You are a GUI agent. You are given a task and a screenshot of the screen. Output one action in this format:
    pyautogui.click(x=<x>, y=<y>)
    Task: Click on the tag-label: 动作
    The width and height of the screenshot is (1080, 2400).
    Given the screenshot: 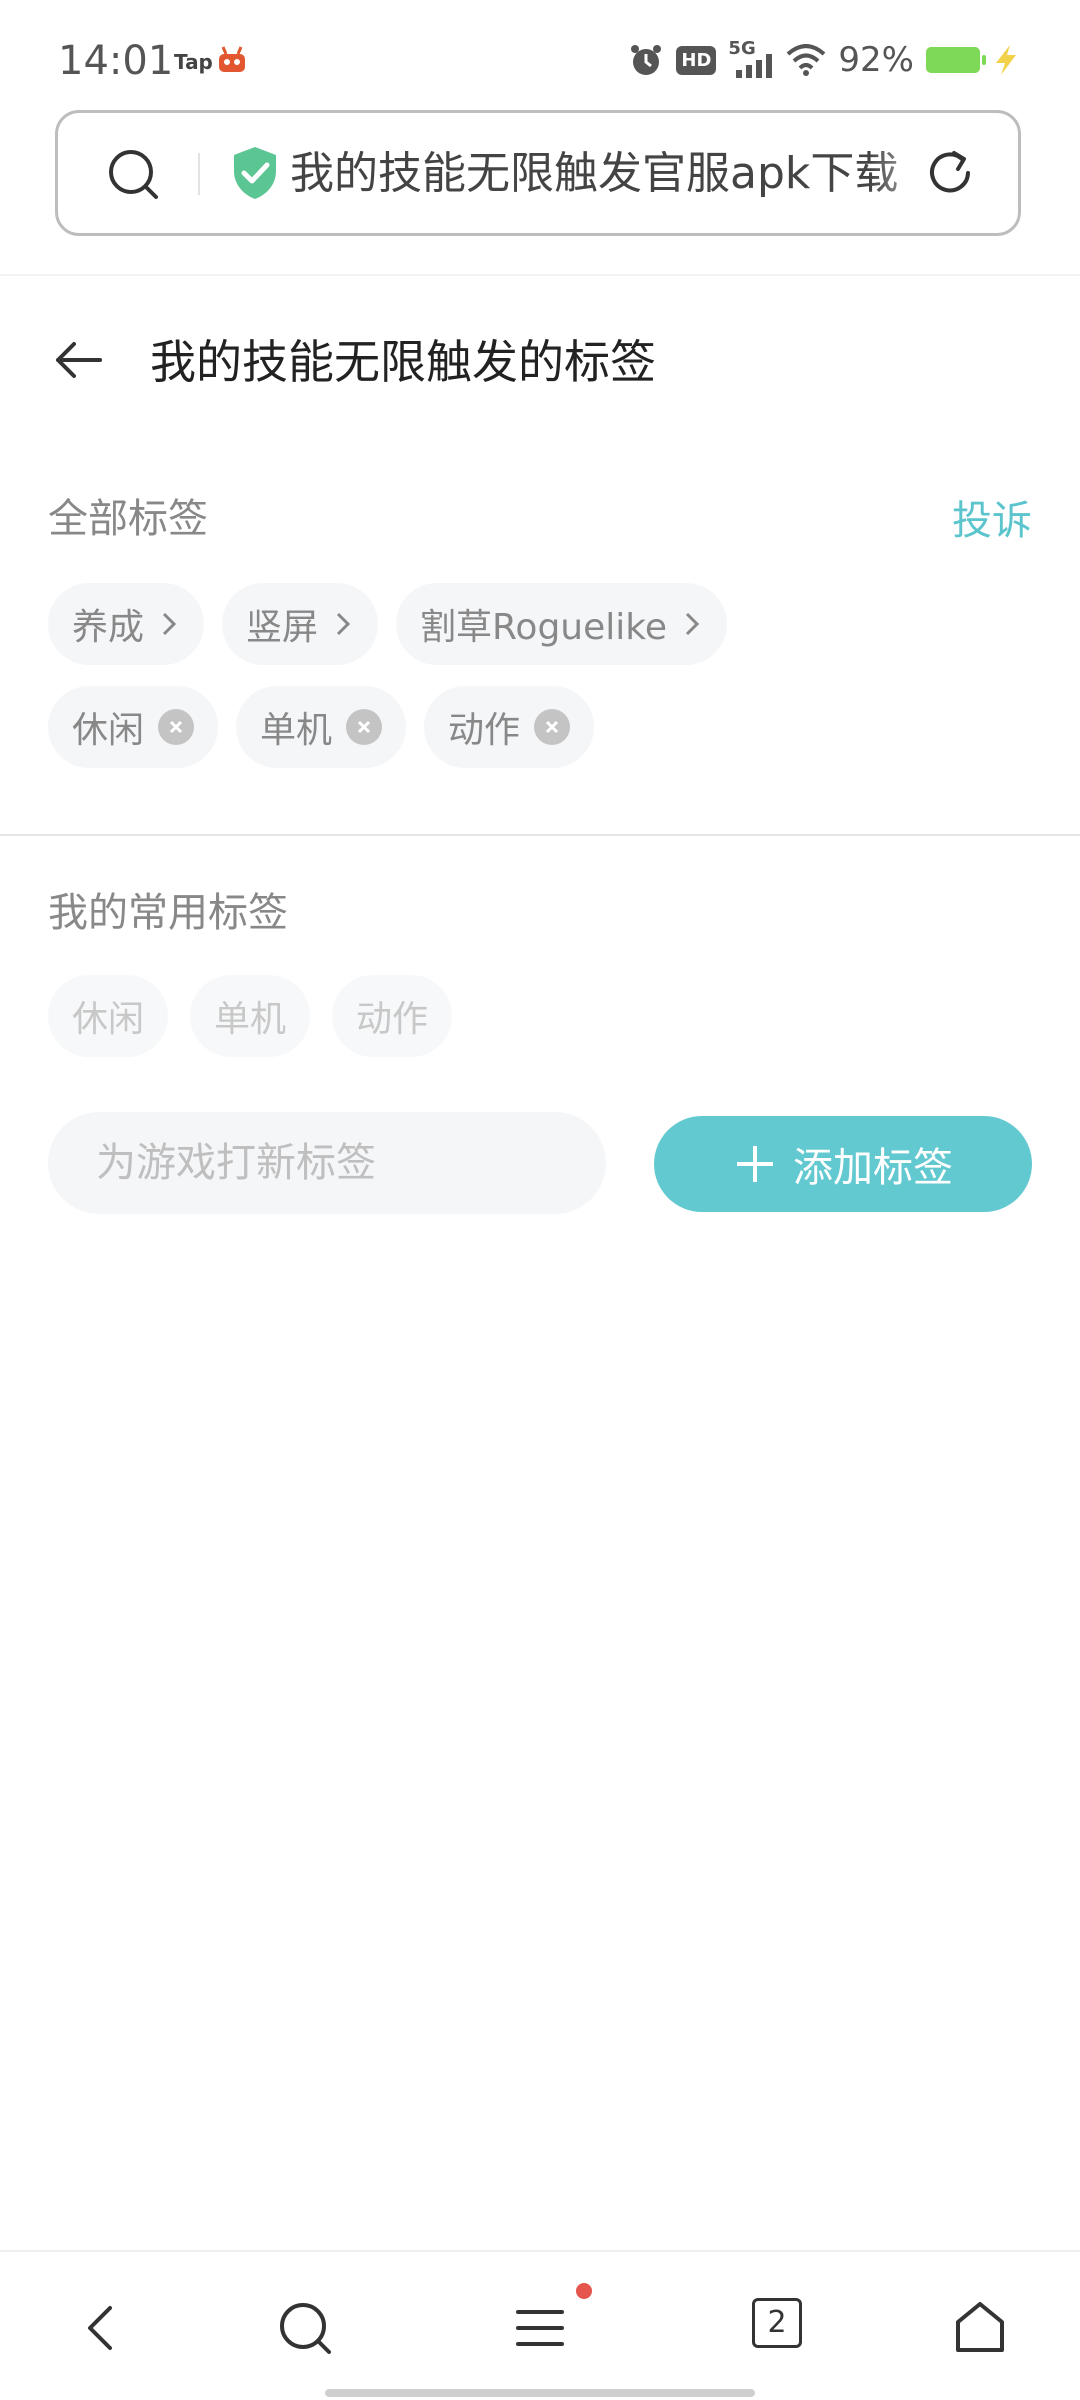 What is the action you would take?
    pyautogui.click(x=484, y=730)
    